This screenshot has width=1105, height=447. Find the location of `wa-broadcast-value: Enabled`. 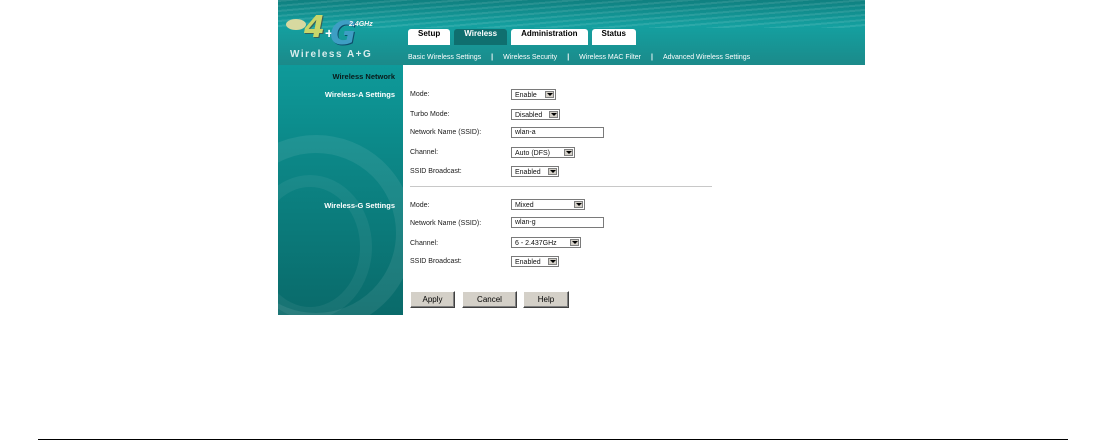

wa-broadcast-value: Enabled is located at coordinates (528, 172).